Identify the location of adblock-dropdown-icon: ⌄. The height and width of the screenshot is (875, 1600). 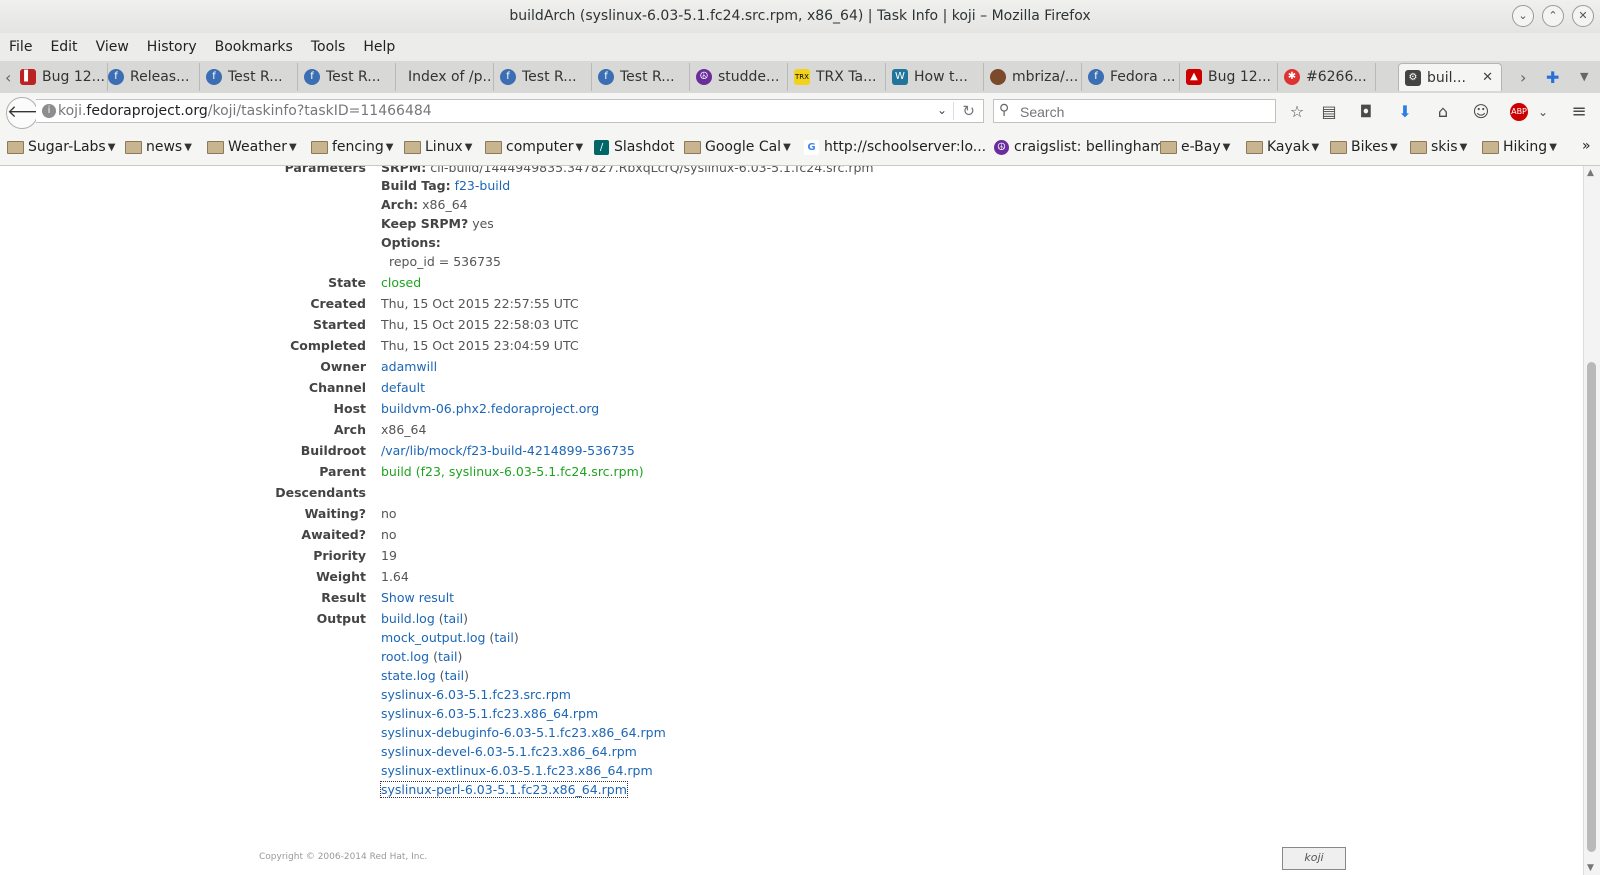
(1543, 112).